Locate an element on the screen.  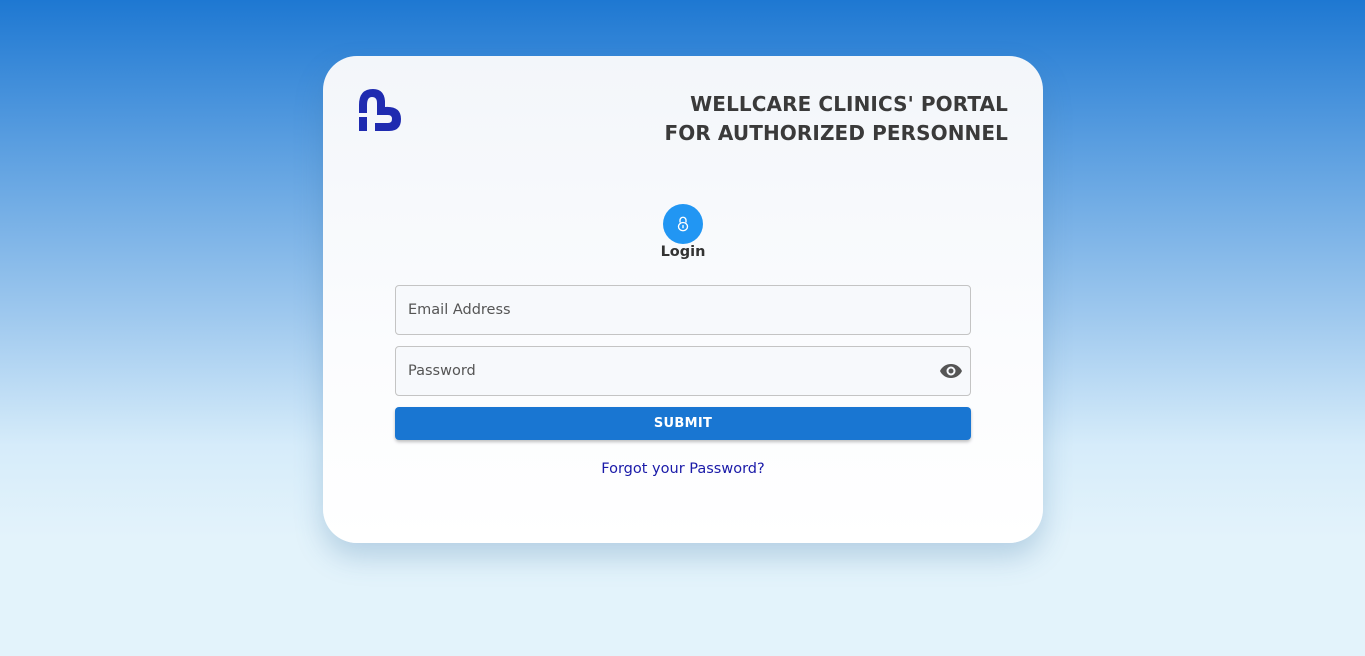
password-input is located at coordinates (683, 371).